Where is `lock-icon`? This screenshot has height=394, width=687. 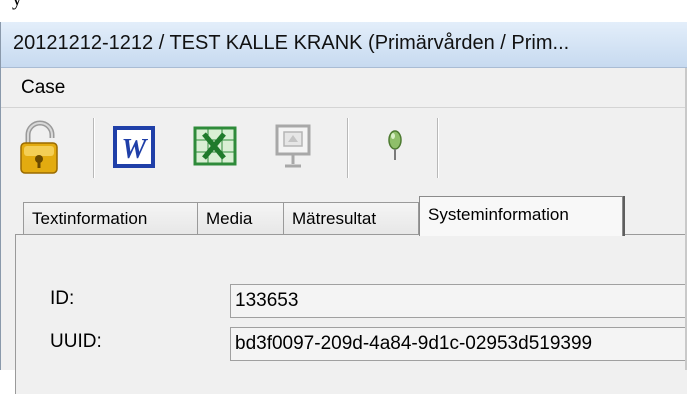
lock-icon is located at coordinates (41, 147).